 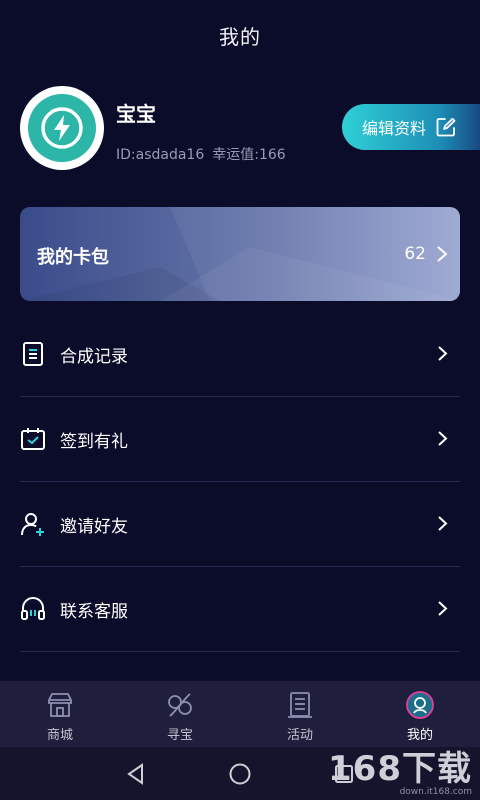 What do you see at coordinates (160, 155) in the screenshot?
I see `user-id: ID:asdada16` at bounding box center [160, 155].